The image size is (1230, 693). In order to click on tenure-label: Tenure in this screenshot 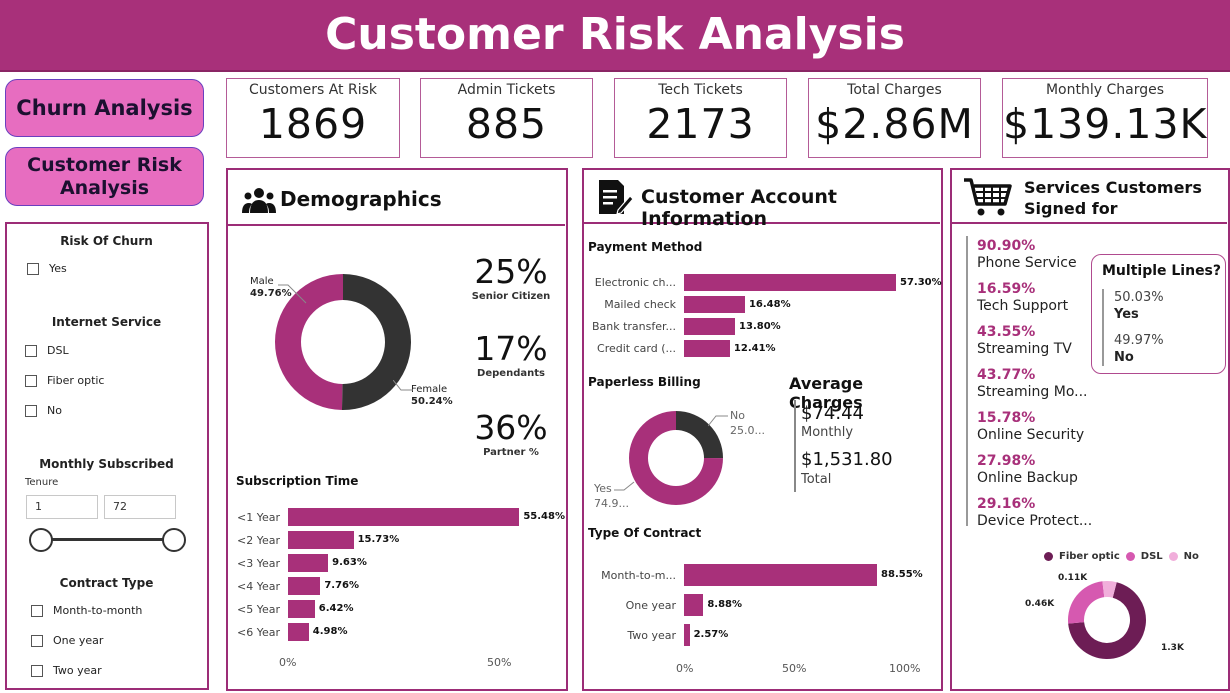, I will do `click(42, 482)`.